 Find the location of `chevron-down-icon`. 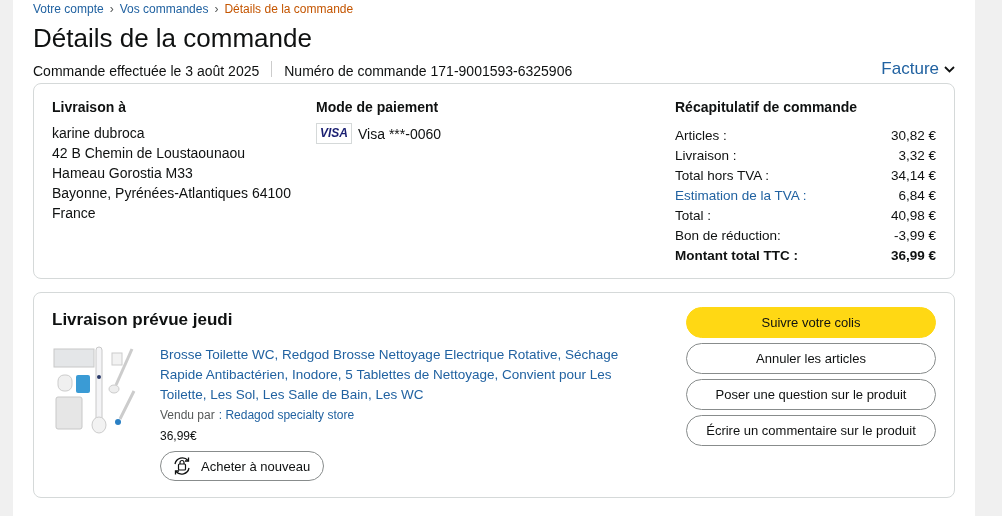

chevron-down-icon is located at coordinates (949, 69).